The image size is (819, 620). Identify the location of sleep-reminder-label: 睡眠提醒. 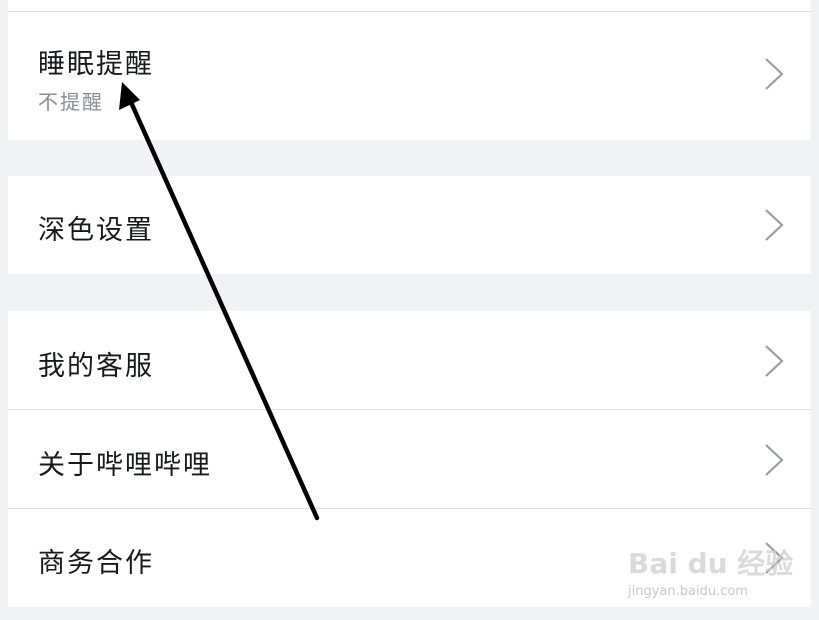
(96, 64).